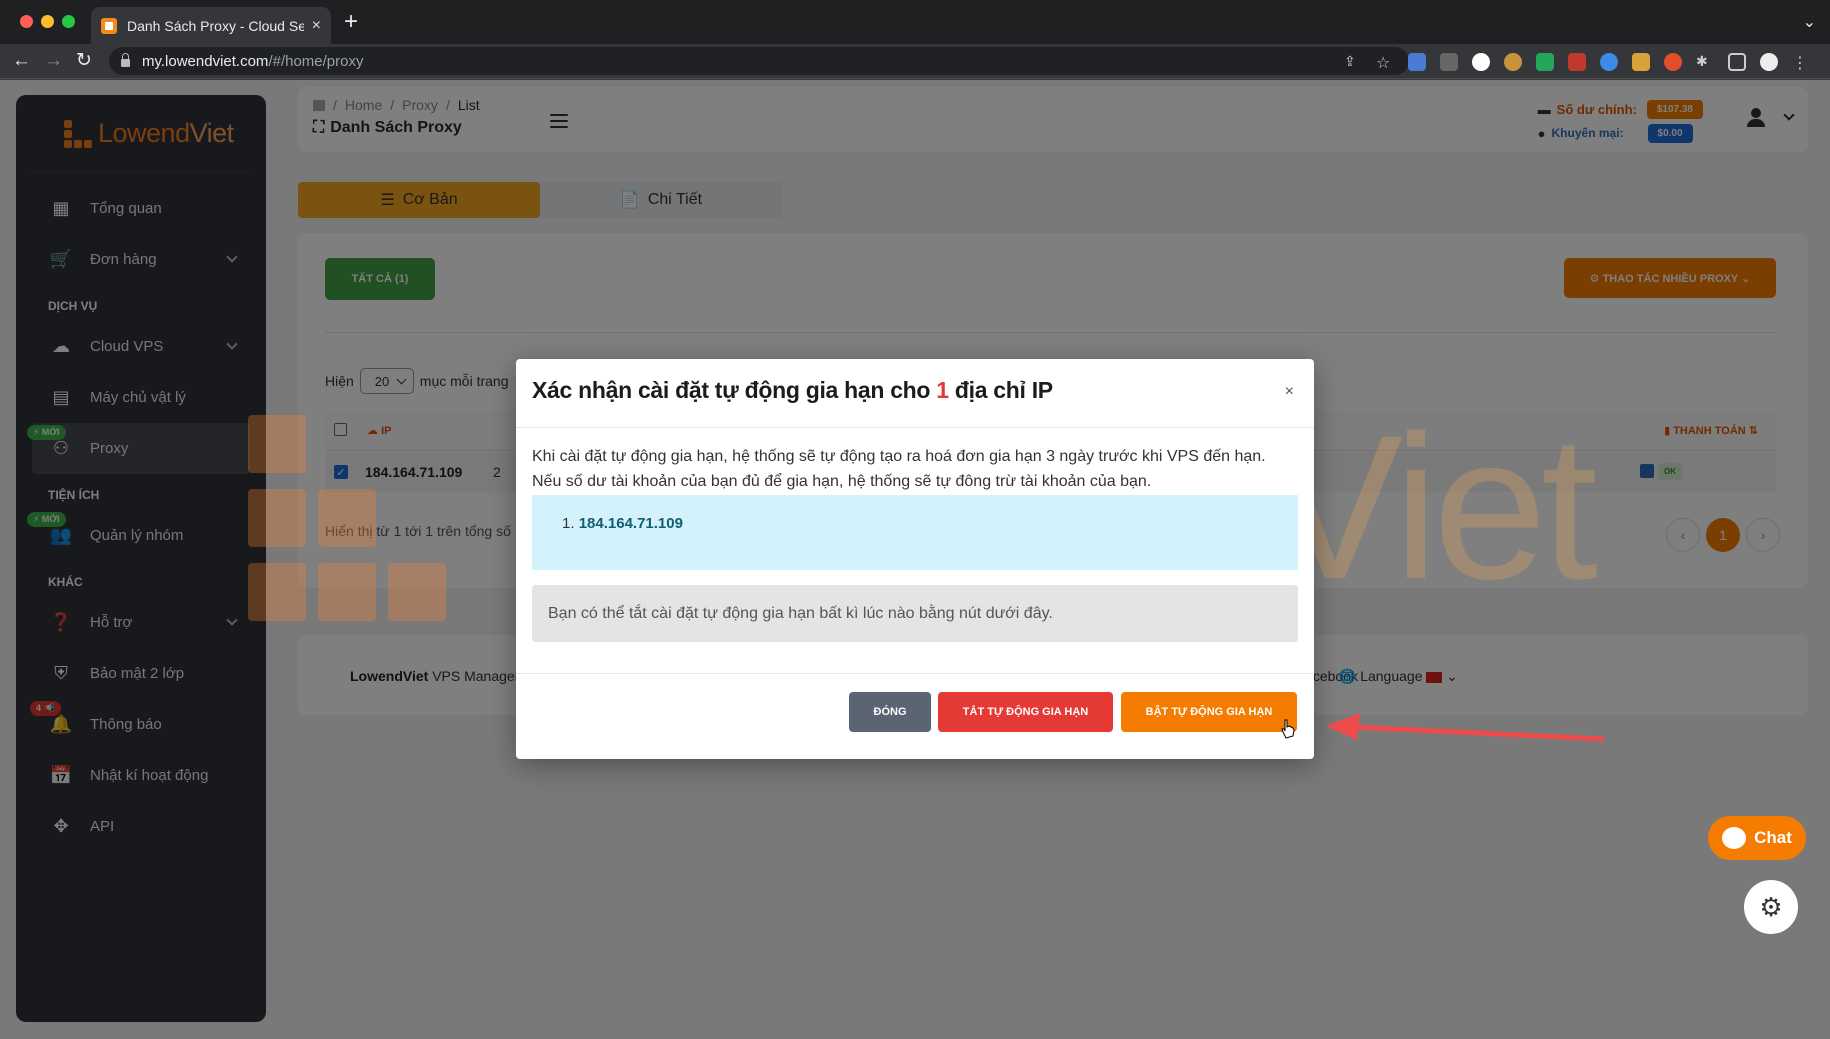  I want to click on puzzle-extensions-icon: ✱, so click(1705, 62).